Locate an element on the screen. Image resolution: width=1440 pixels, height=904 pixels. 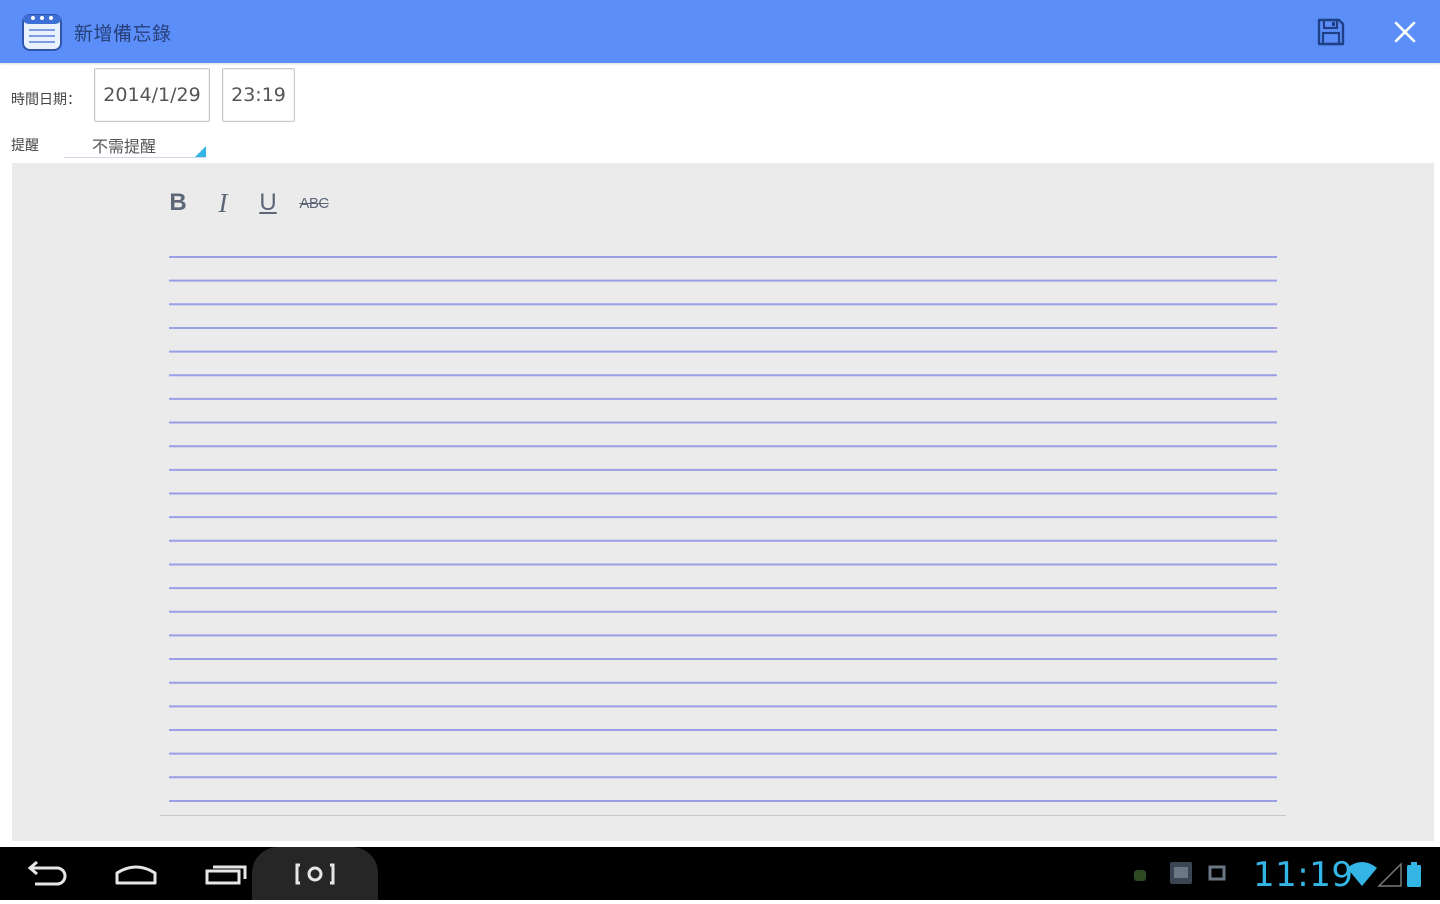
save-button is located at coordinates (1331, 32).